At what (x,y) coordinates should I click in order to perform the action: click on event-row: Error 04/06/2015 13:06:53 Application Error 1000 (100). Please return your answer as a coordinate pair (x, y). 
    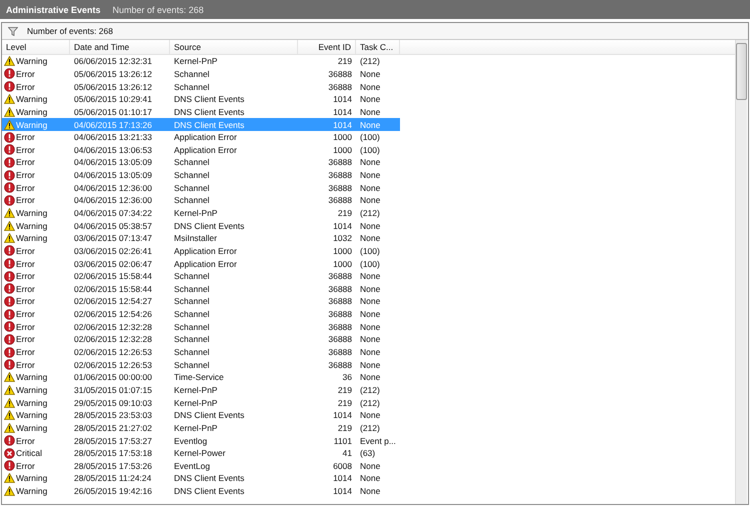
    Looking at the image, I should click on (201, 149).